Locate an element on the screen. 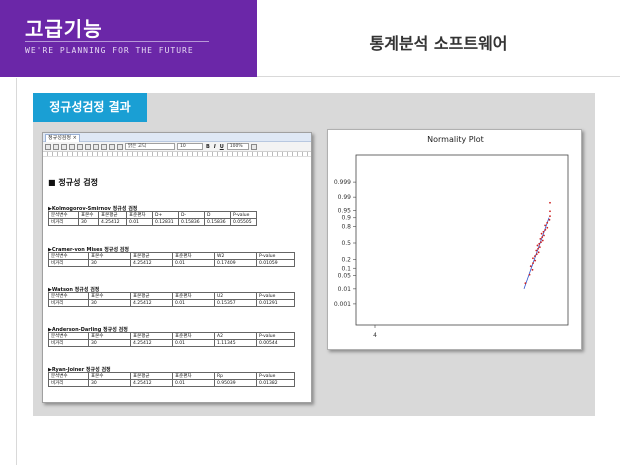 This screenshot has width=620, height=465. document-tab-label: 정규성검정 is located at coordinates (60, 138).